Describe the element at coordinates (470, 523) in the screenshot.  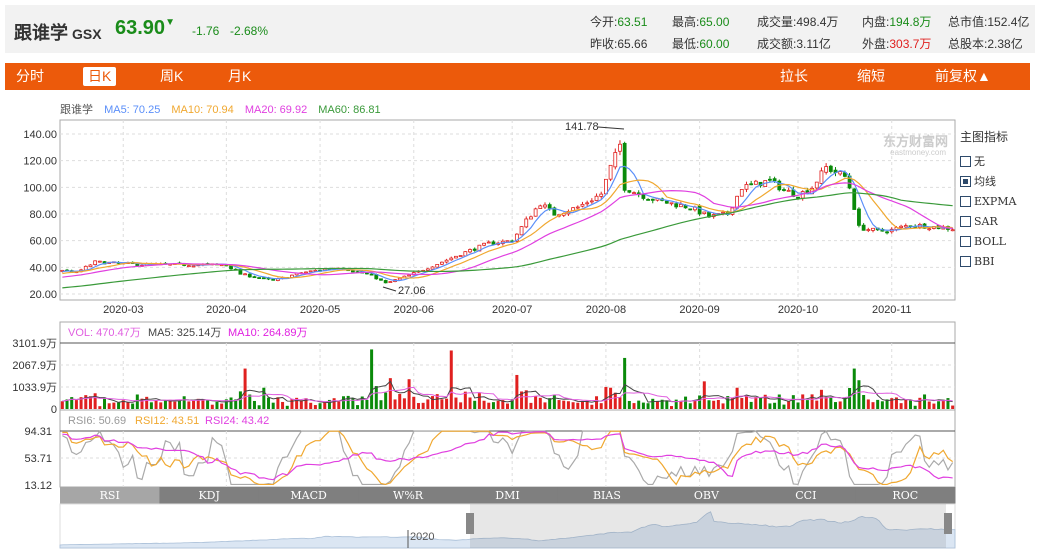
I see `navigator-left-handle` at that location.